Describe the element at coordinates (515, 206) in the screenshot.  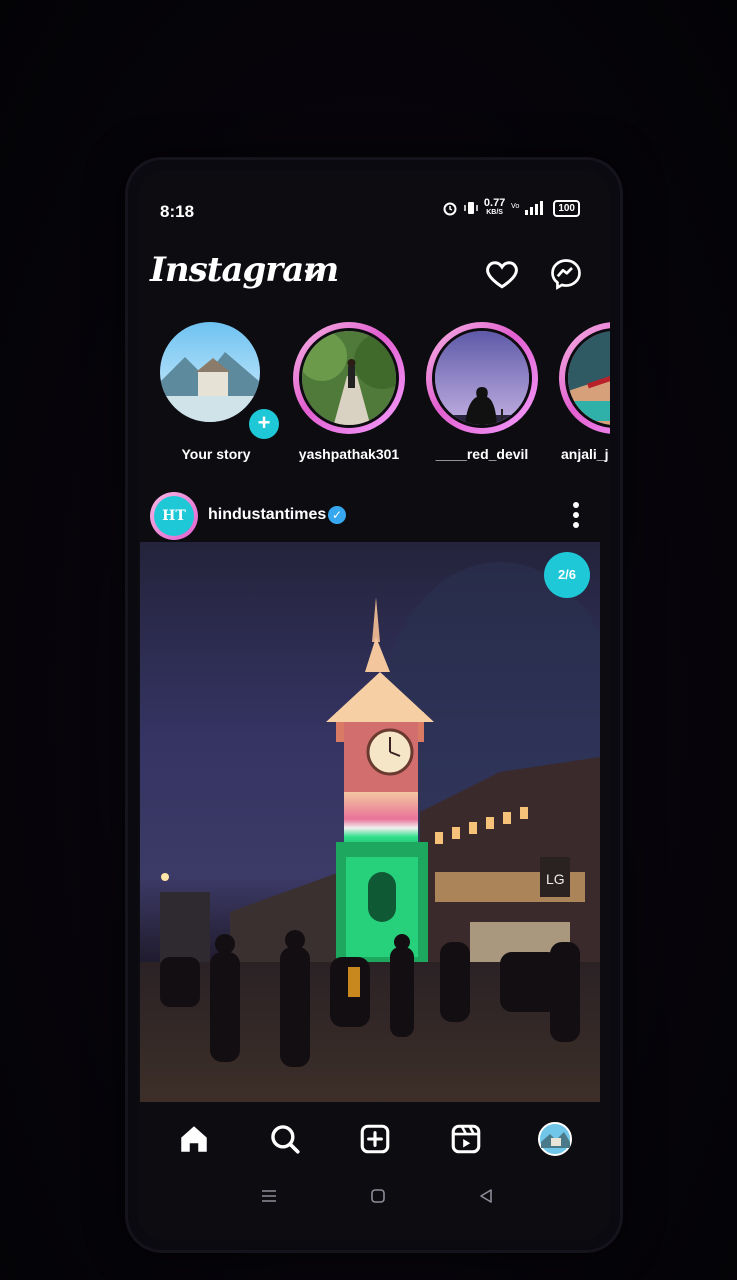
I see `svg-text: Vo` at that location.